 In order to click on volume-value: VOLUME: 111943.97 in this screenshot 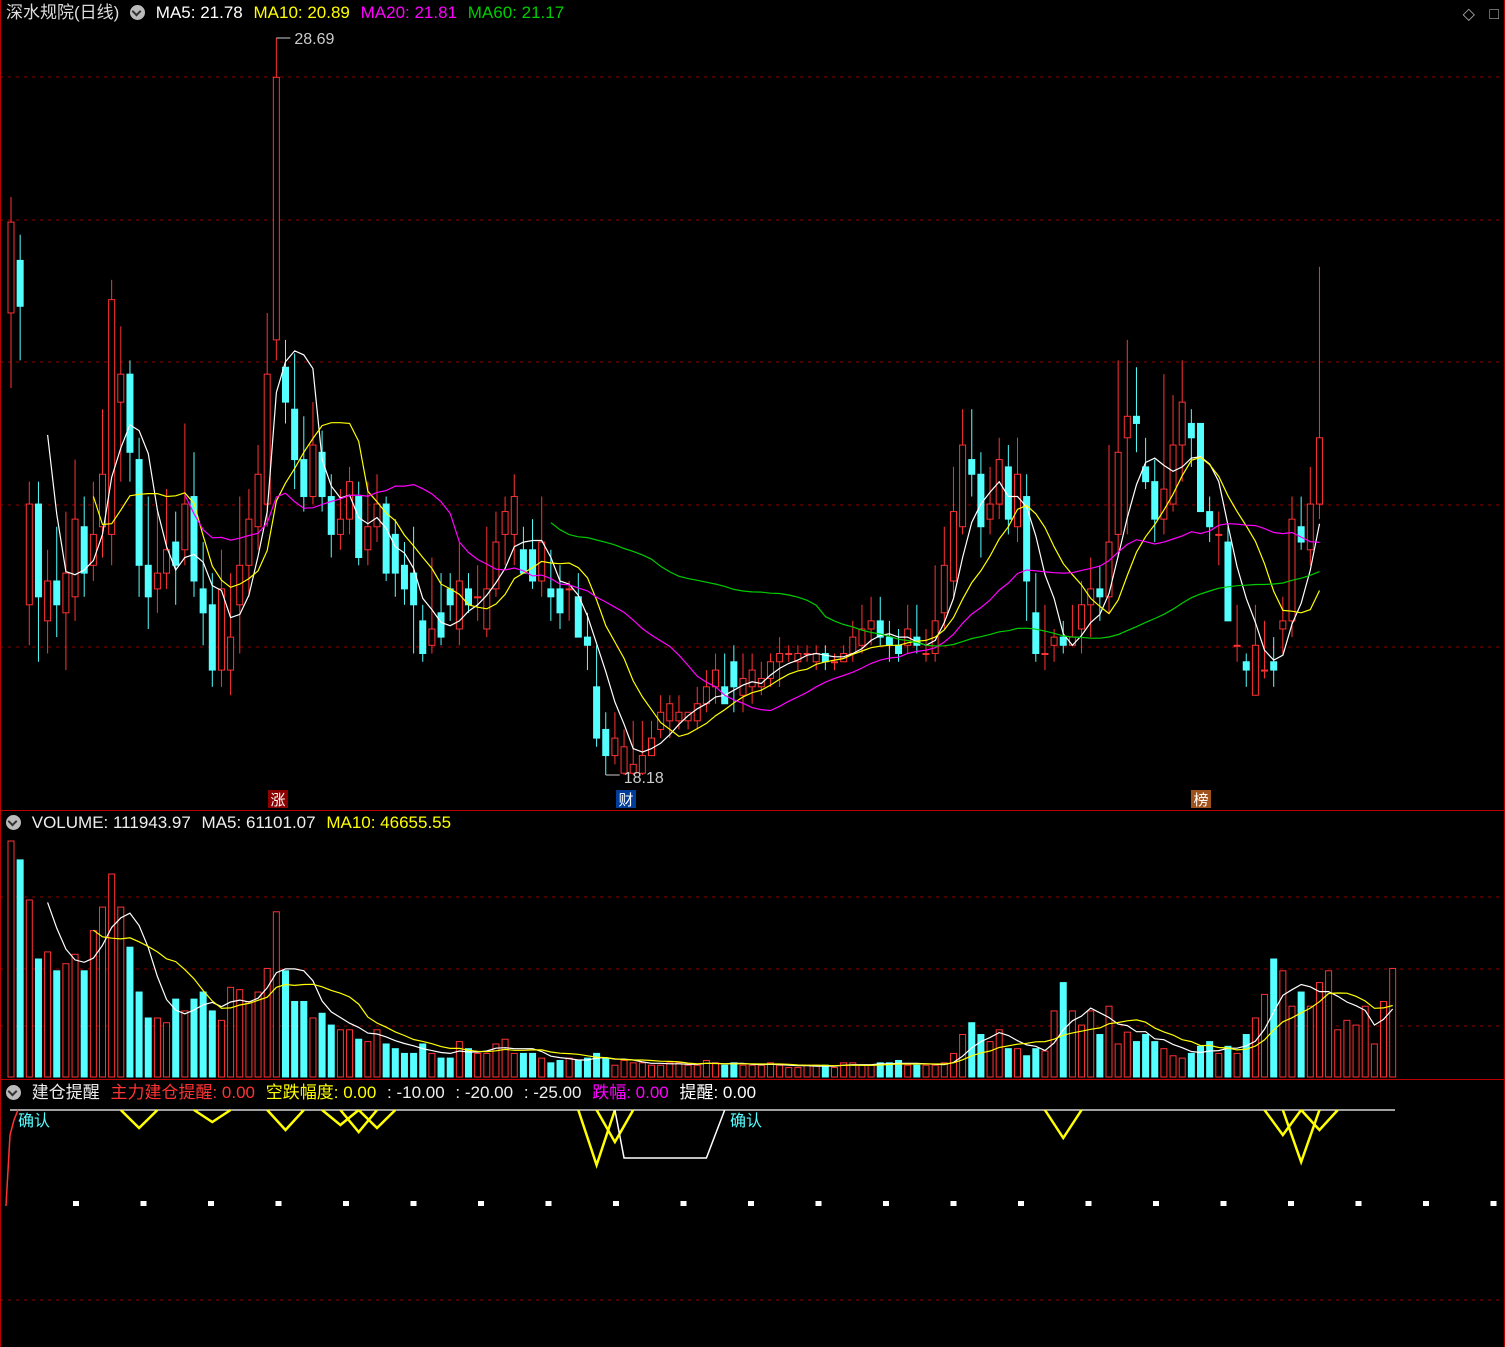, I will do `click(111, 822)`.